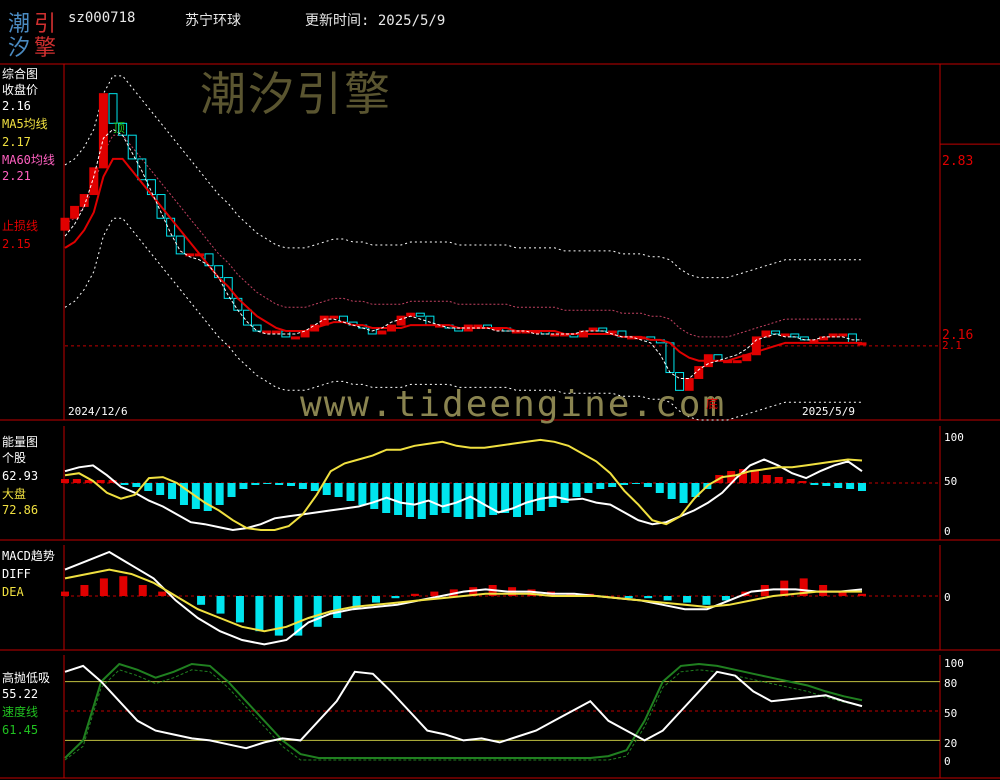  I want to click on panel4-value: 55.22, so click(20, 694).